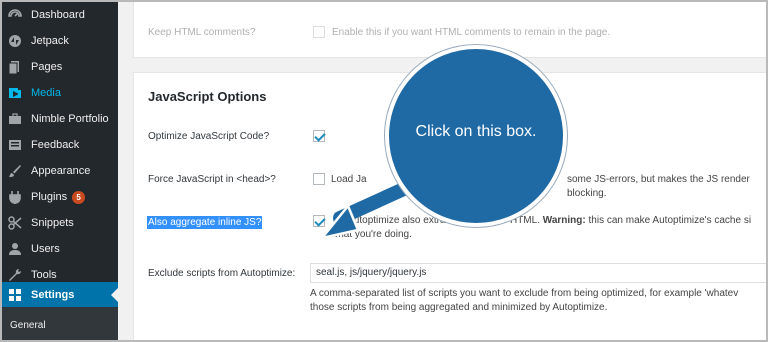 Image resolution: width=768 pixels, height=342 pixels. I want to click on exclude-scripts-input: seal.js, js/jquery/jquery.js, so click(539, 273).